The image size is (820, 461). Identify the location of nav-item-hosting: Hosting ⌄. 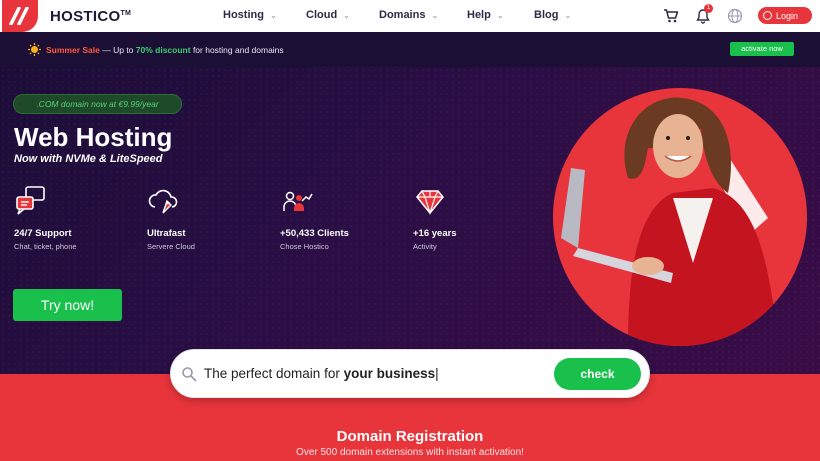
(250, 15).